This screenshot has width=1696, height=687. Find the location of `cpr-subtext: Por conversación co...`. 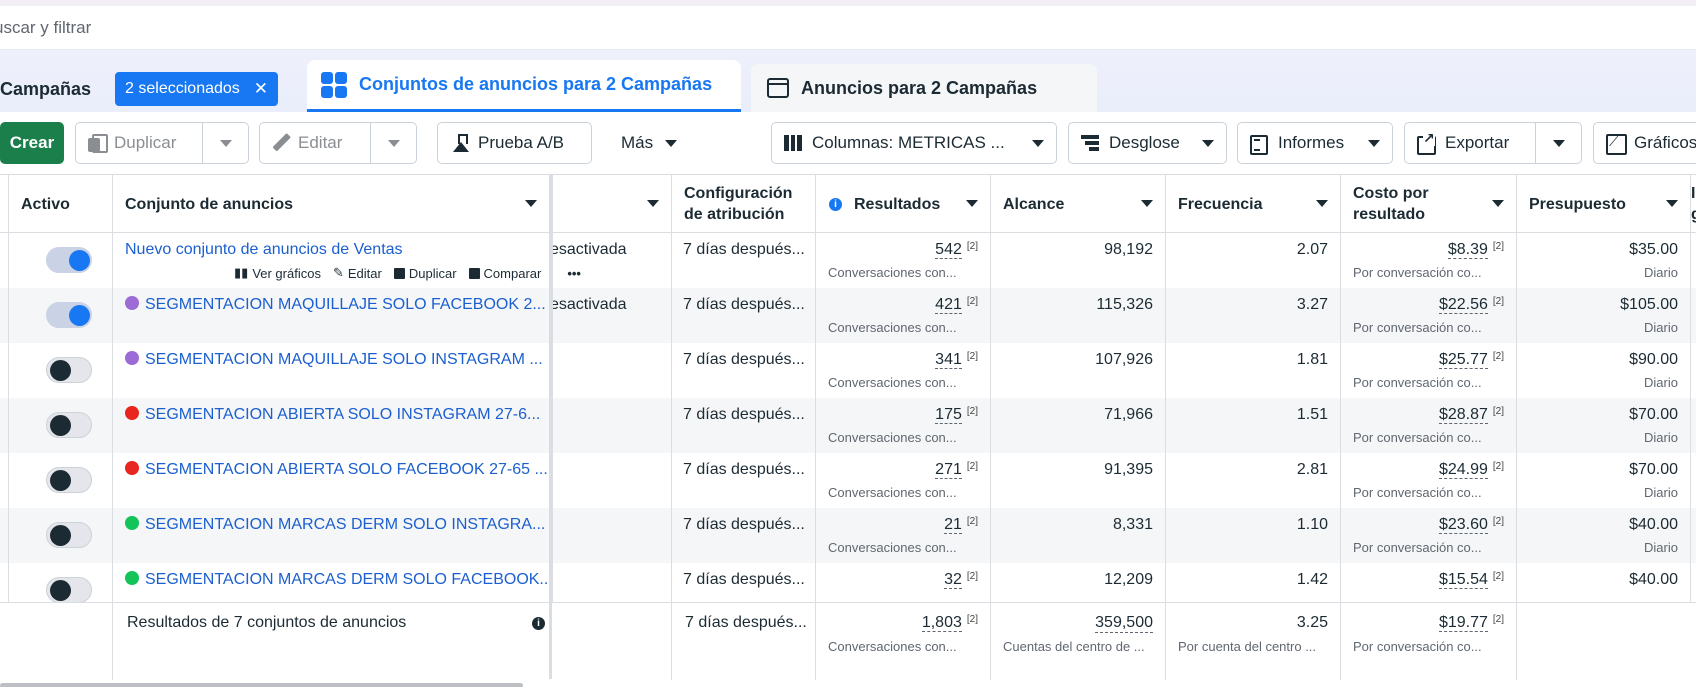

cpr-subtext: Por conversación co... is located at coordinates (1417, 547).